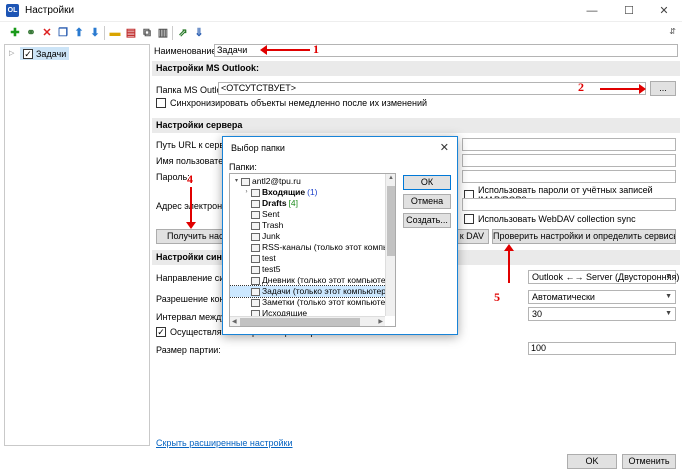 The image size is (682, 472). I want to click on webdav-option: Использовать WebDAV collection sync, so click(550, 219).